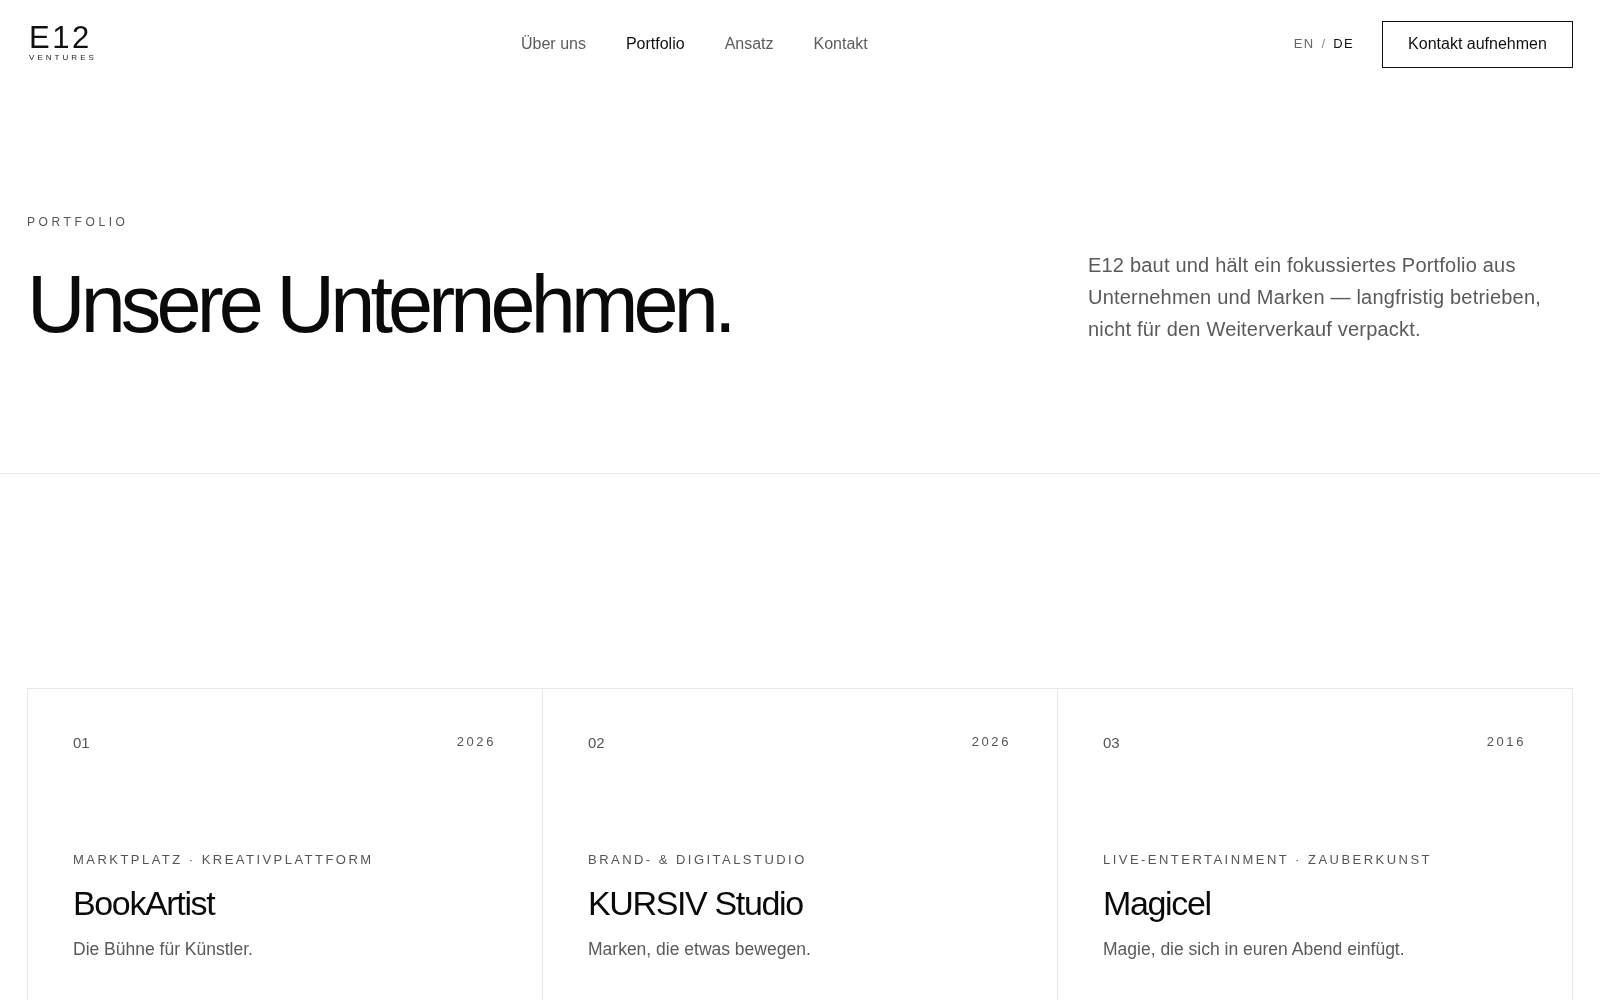 This screenshot has height=1000, width=1600. Describe the element at coordinates (1343, 44) in the screenshot. I see `language-link: DE` at that location.